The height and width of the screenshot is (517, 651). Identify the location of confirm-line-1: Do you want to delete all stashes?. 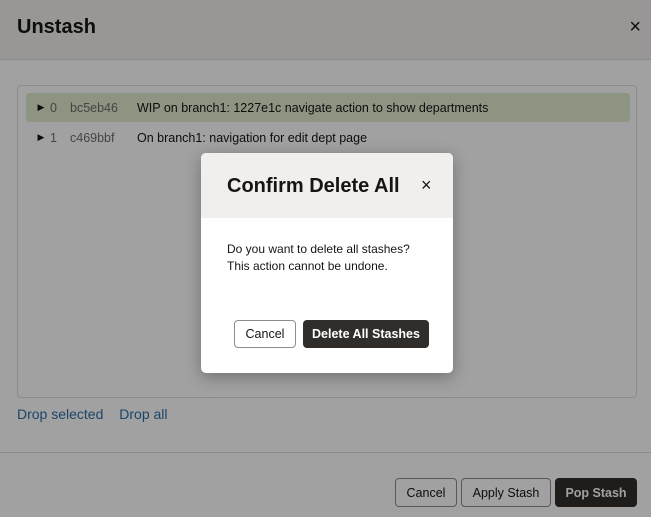
(318, 249).